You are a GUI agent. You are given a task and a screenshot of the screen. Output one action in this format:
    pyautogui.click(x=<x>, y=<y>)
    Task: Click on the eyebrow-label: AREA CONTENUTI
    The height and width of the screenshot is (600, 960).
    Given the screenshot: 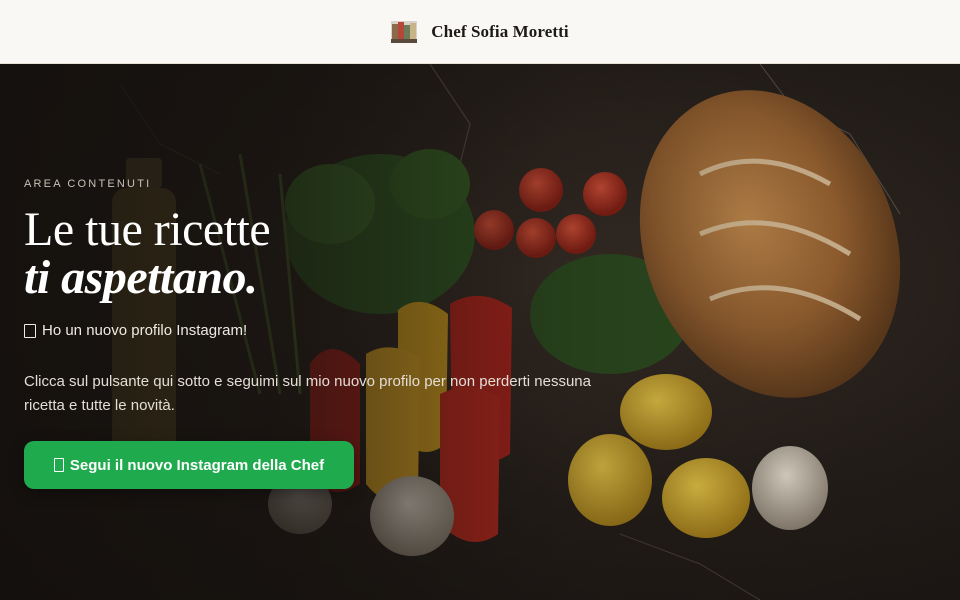 What is the action you would take?
    pyautogui.click(x=88, y=184)
    